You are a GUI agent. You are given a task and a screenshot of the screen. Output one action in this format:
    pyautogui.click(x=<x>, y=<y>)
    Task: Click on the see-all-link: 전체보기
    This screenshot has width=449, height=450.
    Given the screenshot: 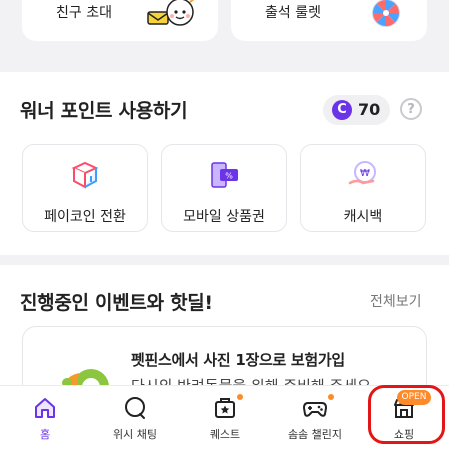 What is the action you would take?
    pyautogui.click(x=396, y=301)
    